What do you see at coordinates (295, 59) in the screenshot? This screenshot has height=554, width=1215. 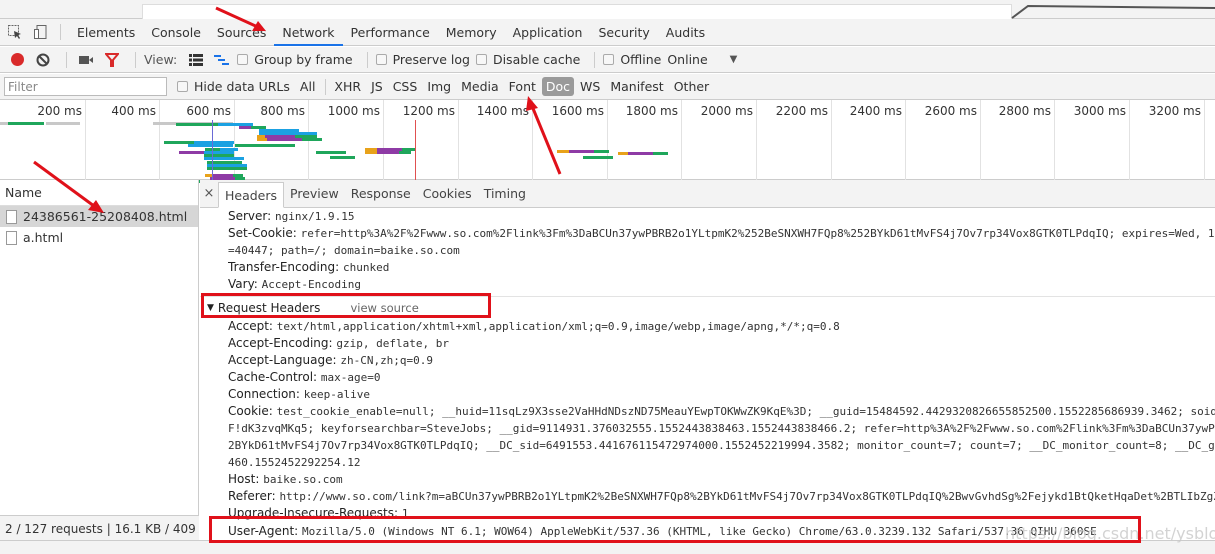 I see `group-by-frame-checkbox: Group by frame` at bounding box center [295, 59].